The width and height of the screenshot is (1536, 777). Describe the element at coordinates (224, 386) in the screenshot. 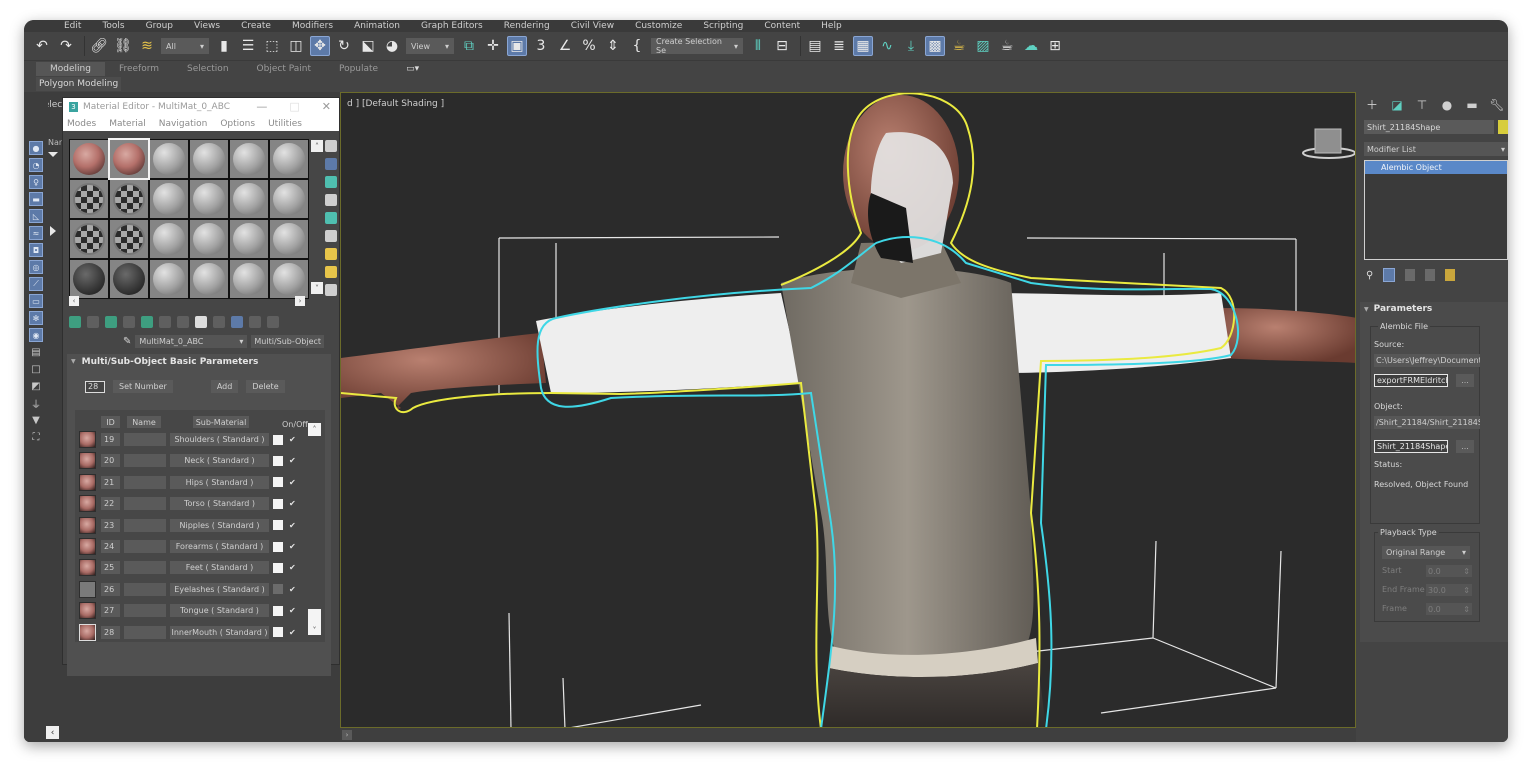

I see `add-button: Add` at that location.